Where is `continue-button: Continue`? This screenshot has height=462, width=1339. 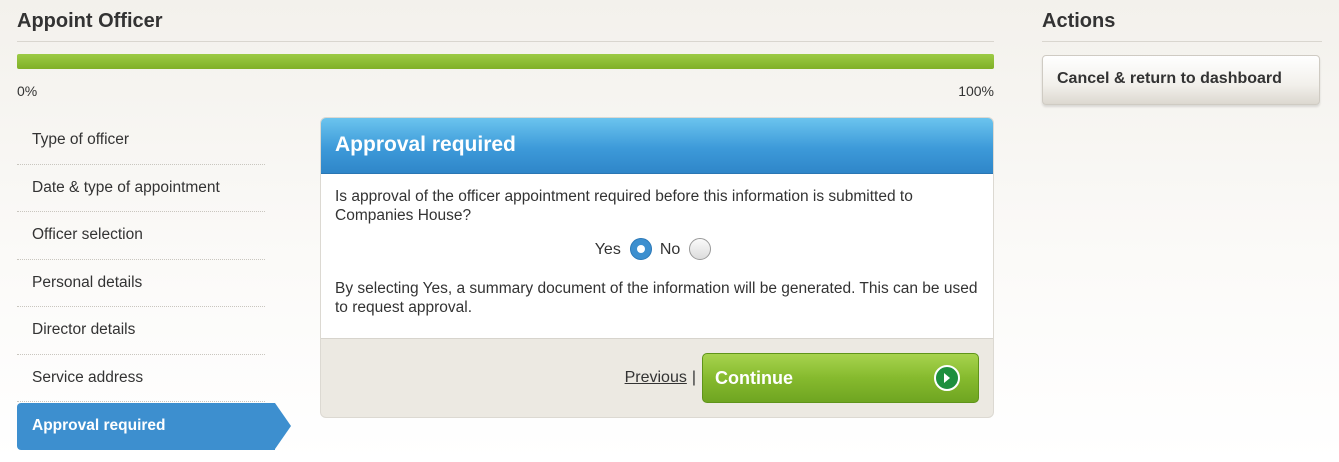 continue-button: Continue is located at coordinates (840, 378).